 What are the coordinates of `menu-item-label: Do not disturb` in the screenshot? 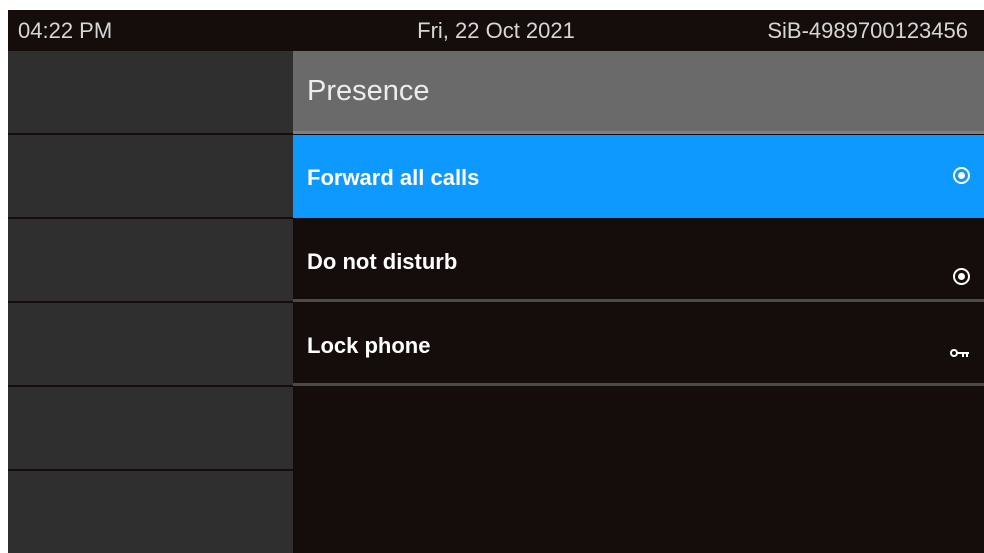 It's located at (382, 261).